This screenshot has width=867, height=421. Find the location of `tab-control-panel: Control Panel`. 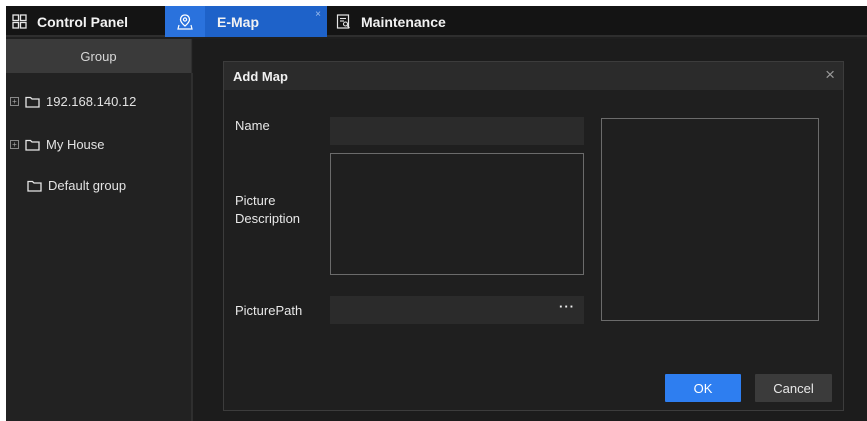

tab-control-panel: Control Panel is located at coordinates (70, 21).